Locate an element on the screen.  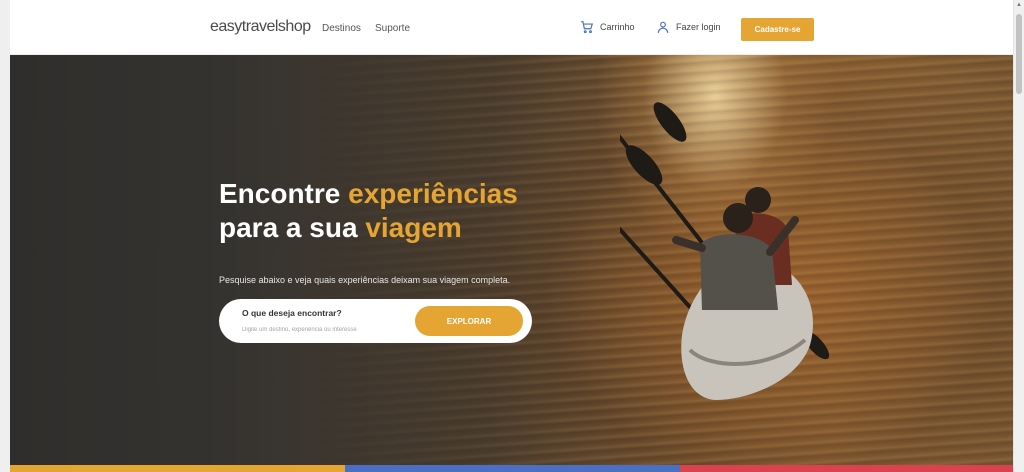
cart-link: Carrinho is located at coordinates (607, 27).